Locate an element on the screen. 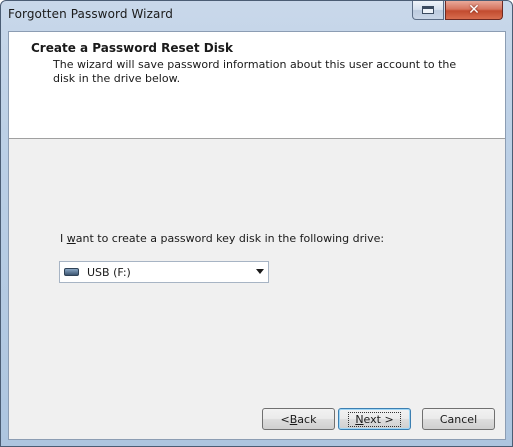 Image resolution: width=513 pixels, height=447 pixels. next-button: Next > is located at coordinates (374, 419).